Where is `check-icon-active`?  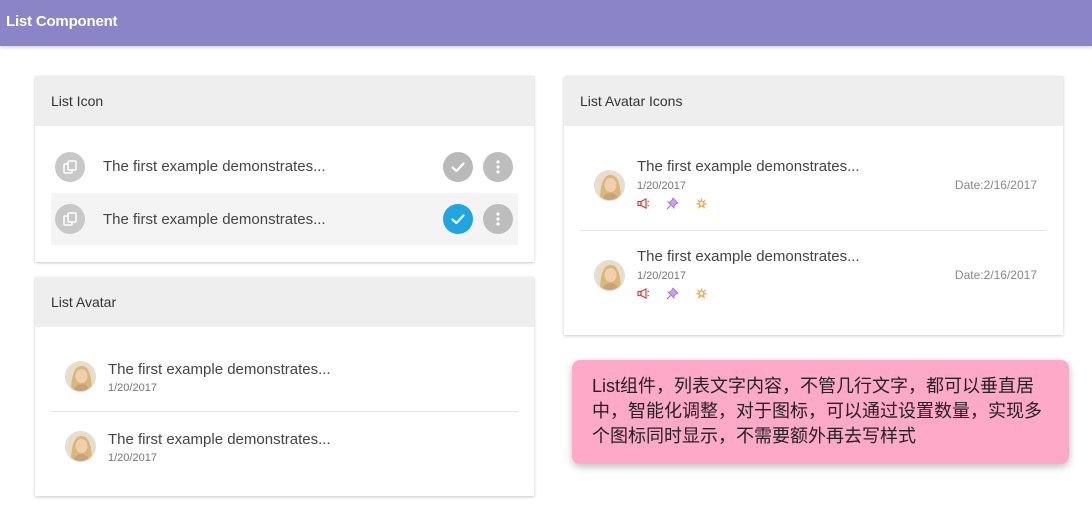 check-icon-active is located at coordinates (458, 219).